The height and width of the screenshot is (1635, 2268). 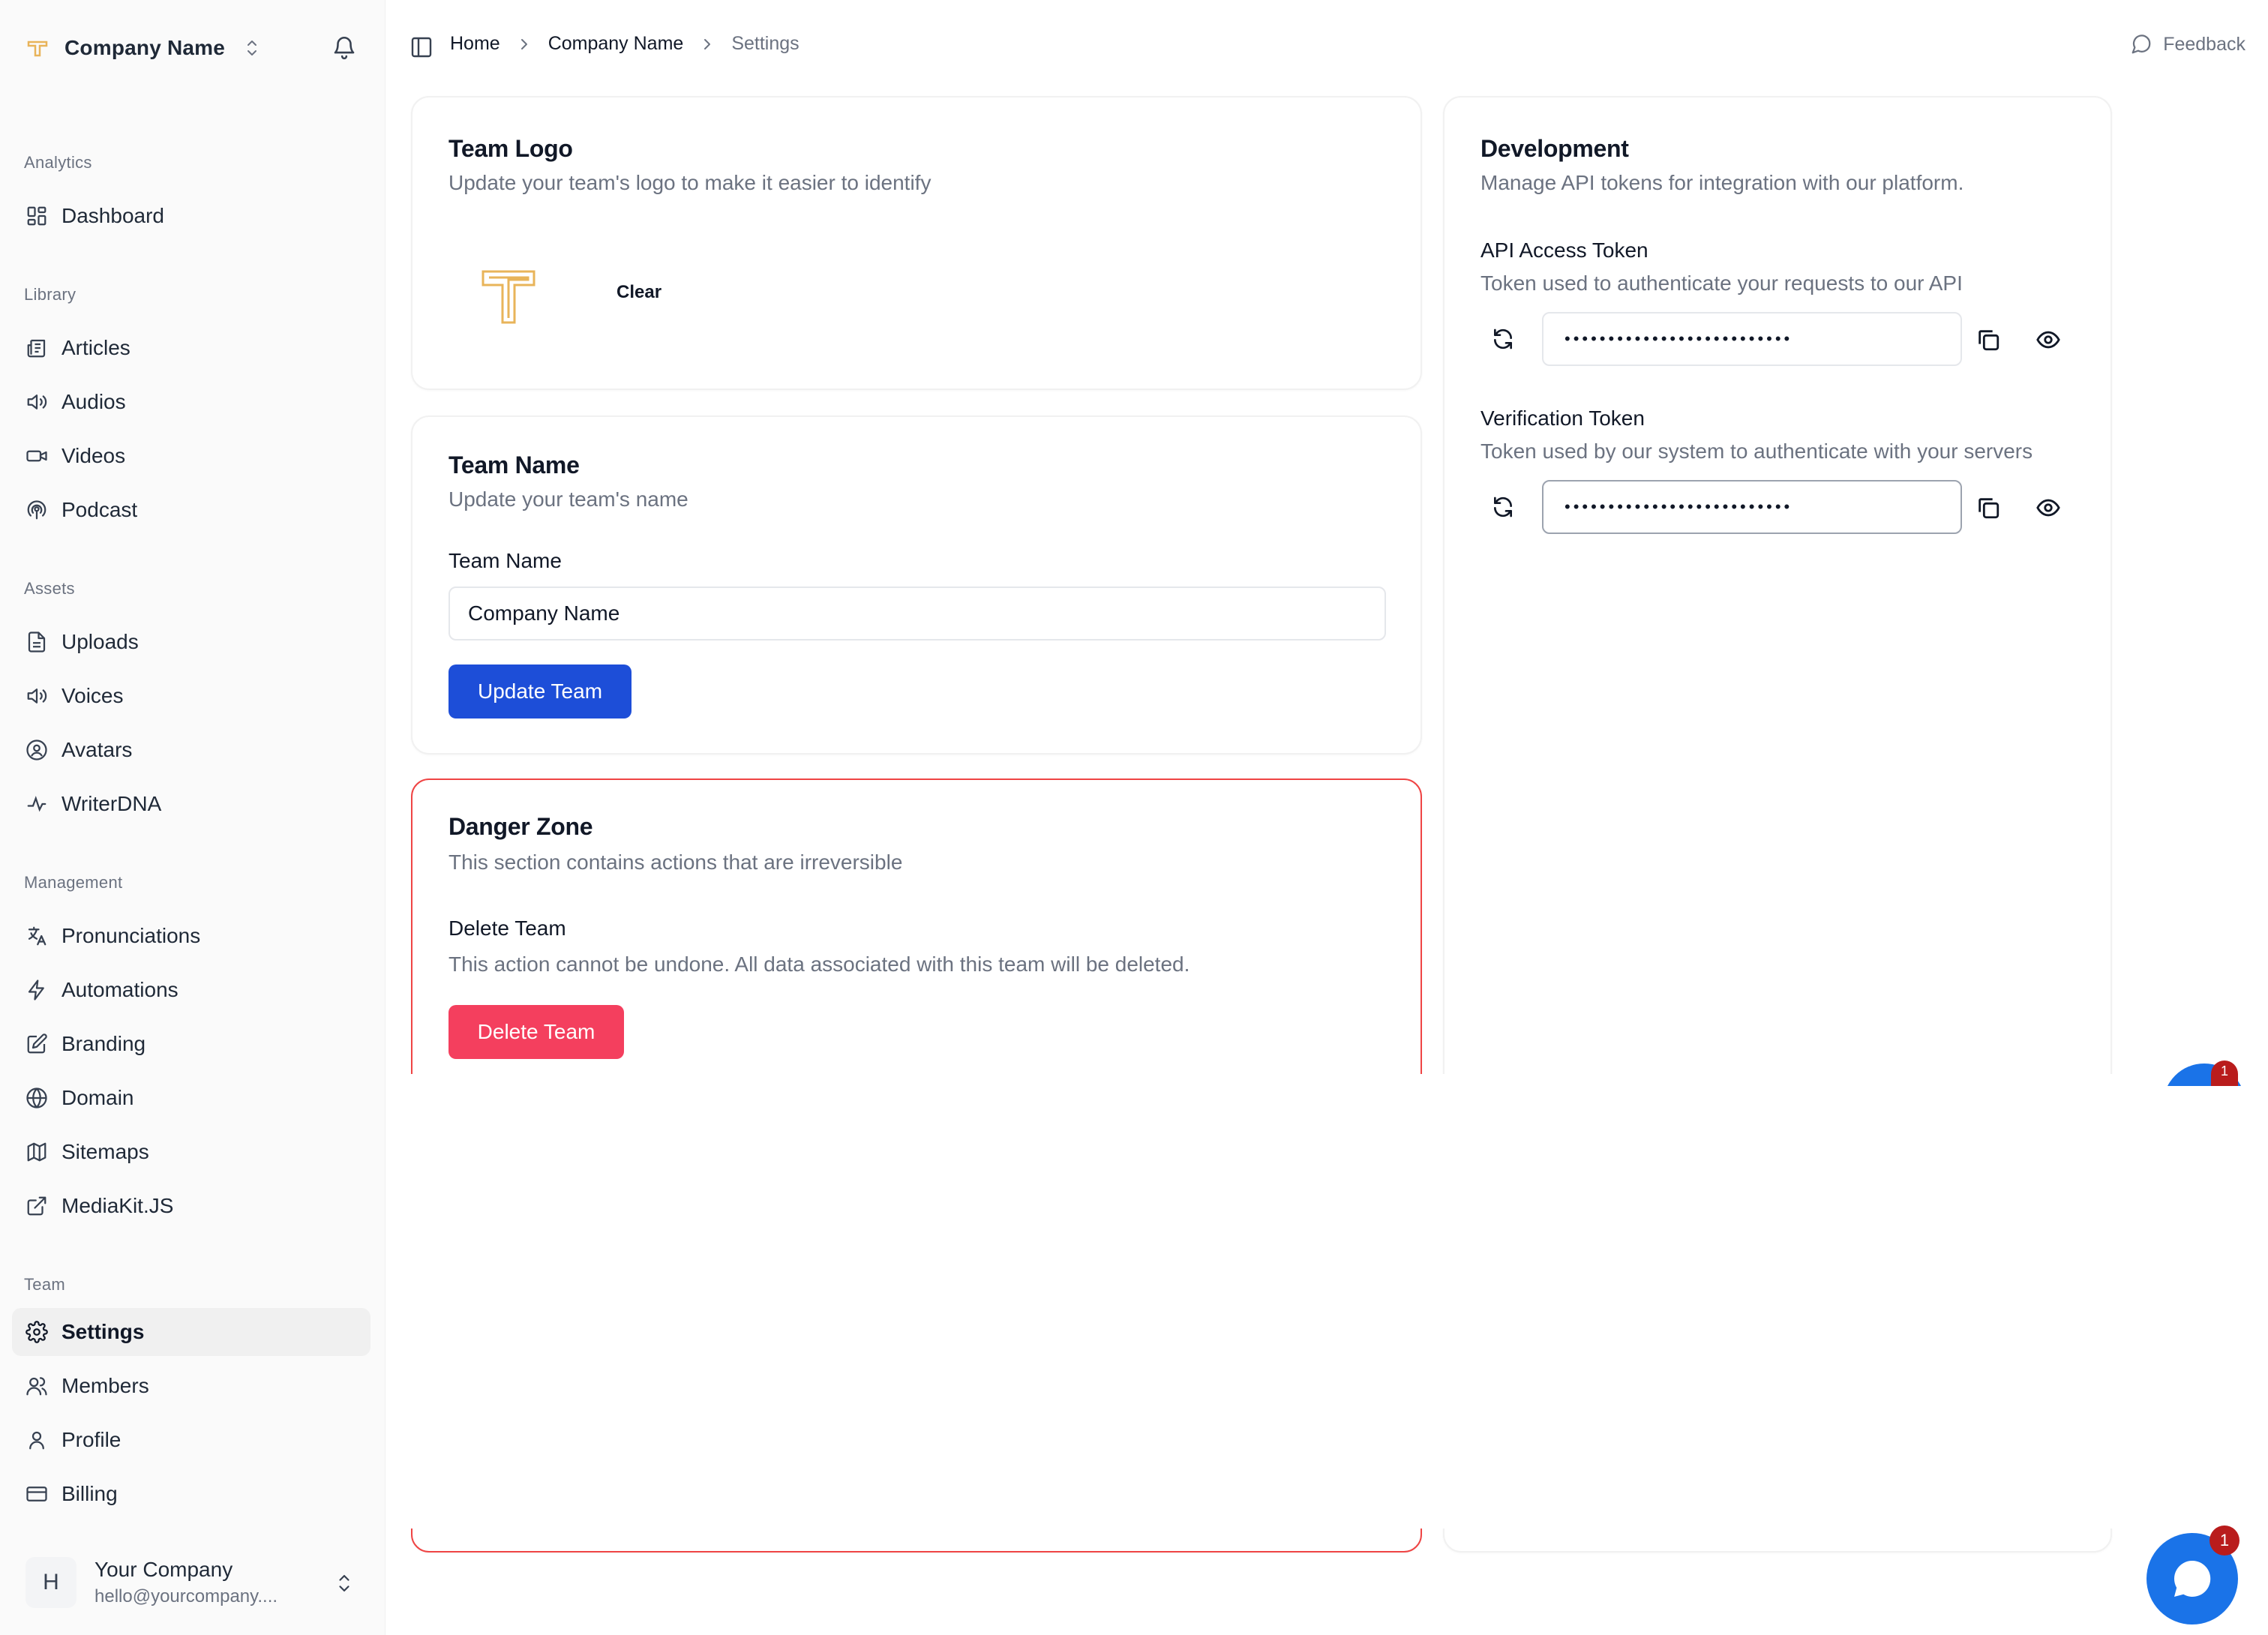 What do you see at coordinates (44, 1284) in the screenshot?
I see `group-label-team: Team` at bounding box center [44, 1284].